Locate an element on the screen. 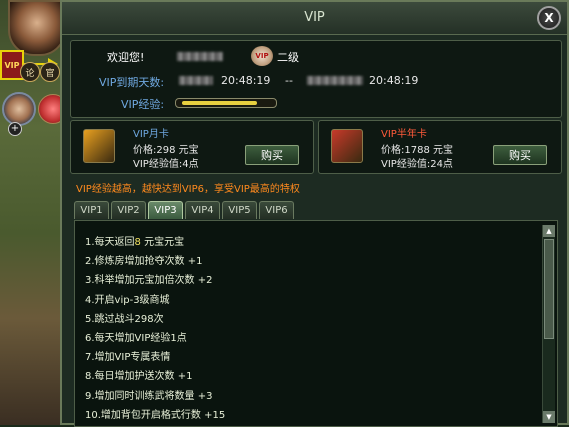 The width and height of the screenshot is (569, 427). tab-vip6: VIP6 is located at coordinates (276, 210).